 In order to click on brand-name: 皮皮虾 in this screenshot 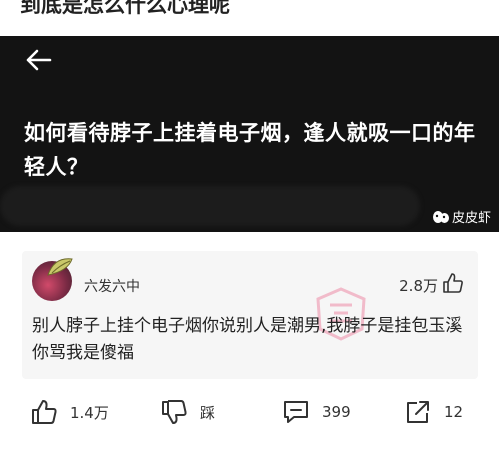, I will do `click(471, 218)`.